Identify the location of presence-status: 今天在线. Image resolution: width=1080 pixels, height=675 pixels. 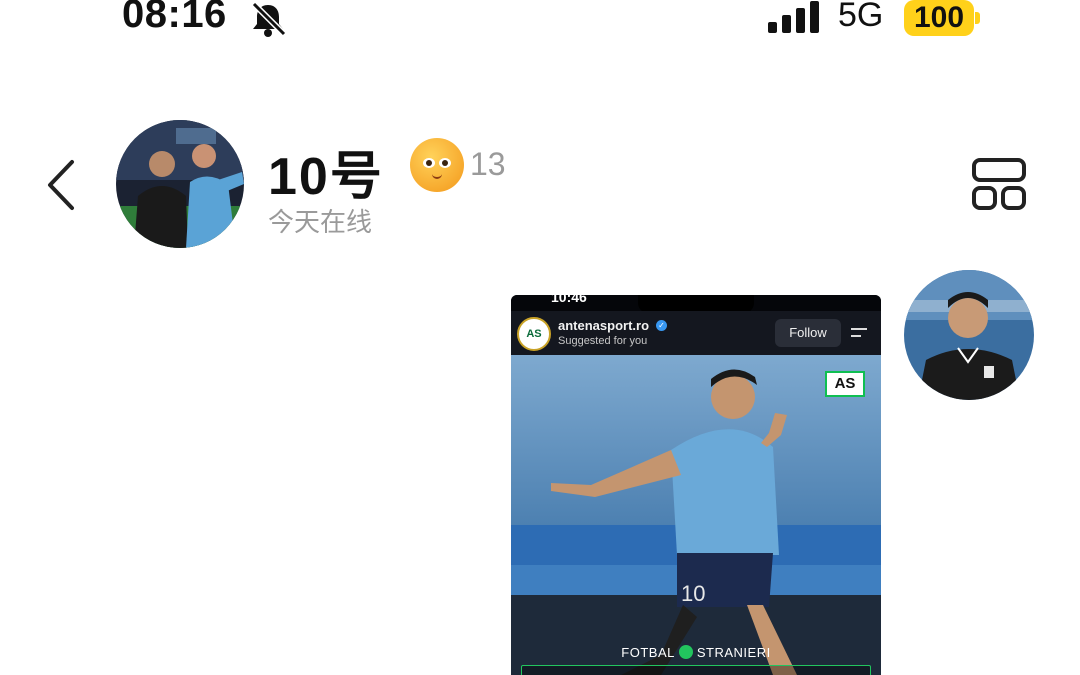
(320, 222).